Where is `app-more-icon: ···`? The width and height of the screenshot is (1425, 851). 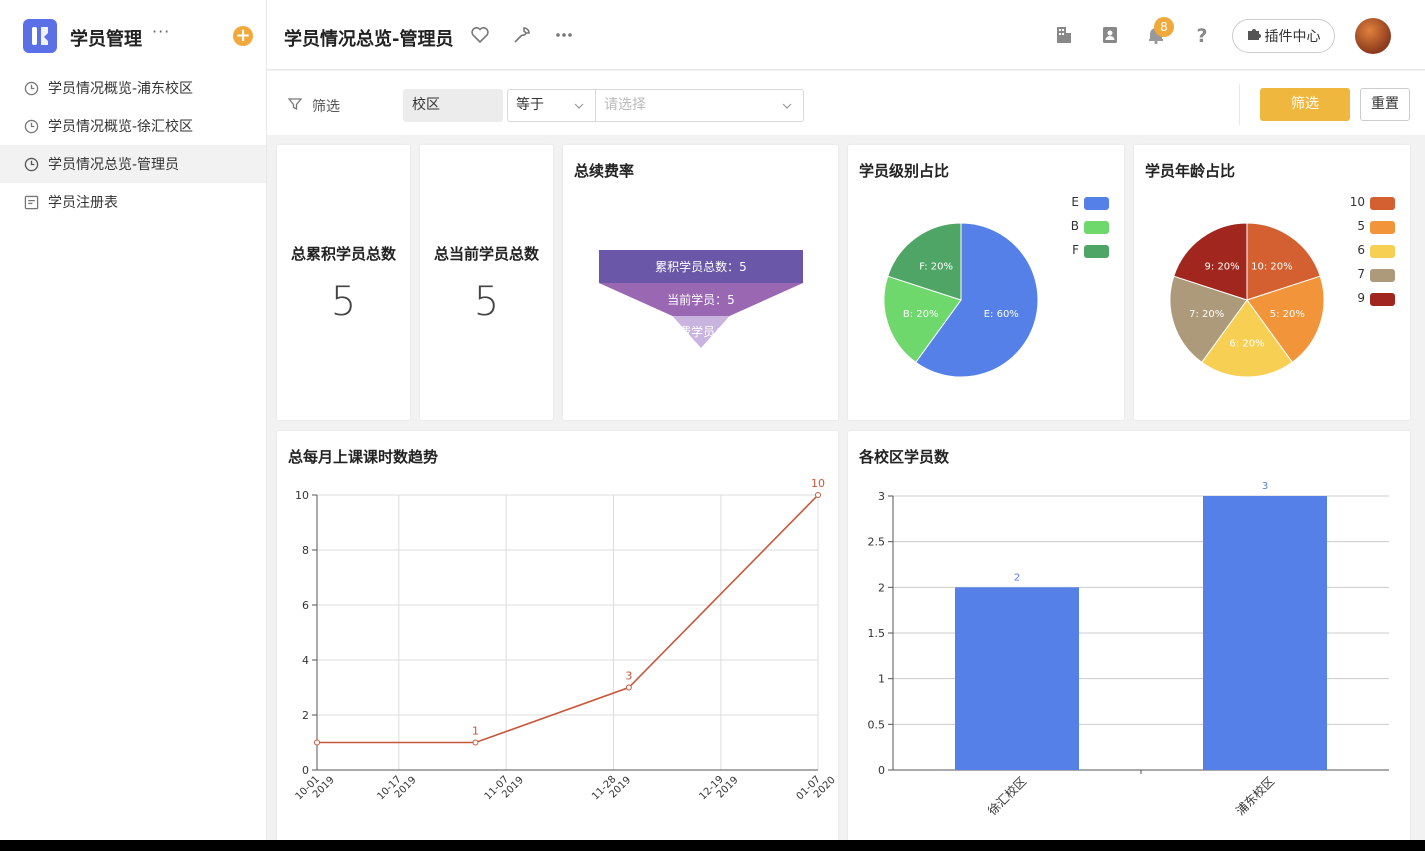 app-more-icon: ··· is located at coordinates (161, 31).